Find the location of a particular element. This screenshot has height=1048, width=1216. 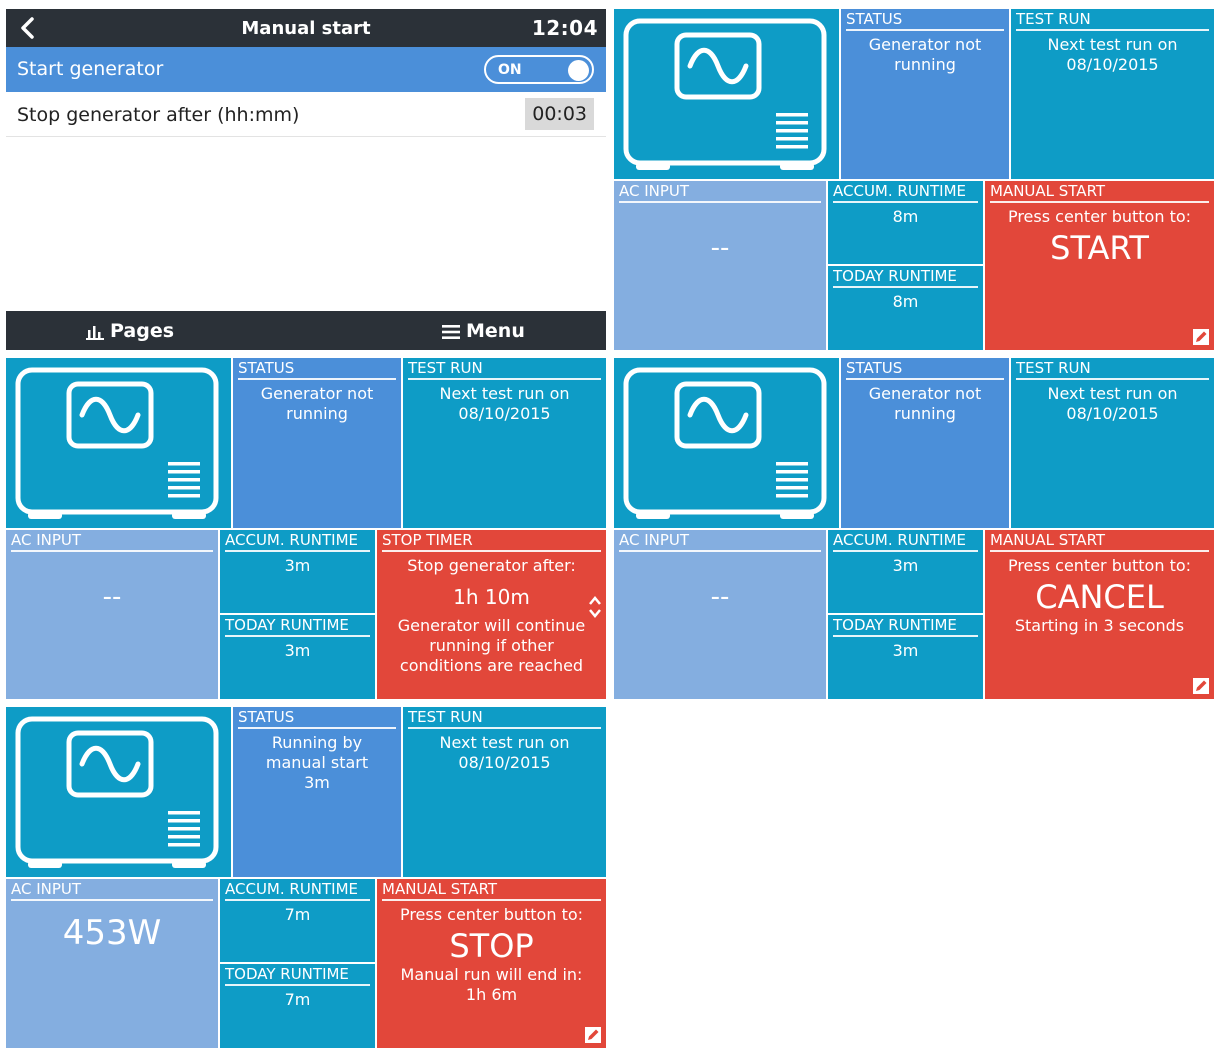

menu-button: Menu is located at coordinates (483, 331).